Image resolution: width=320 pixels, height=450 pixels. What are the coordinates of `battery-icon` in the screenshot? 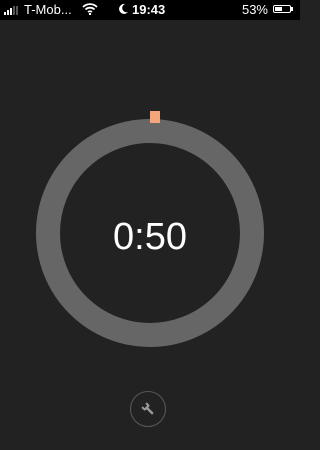 It's located at (284, 10).